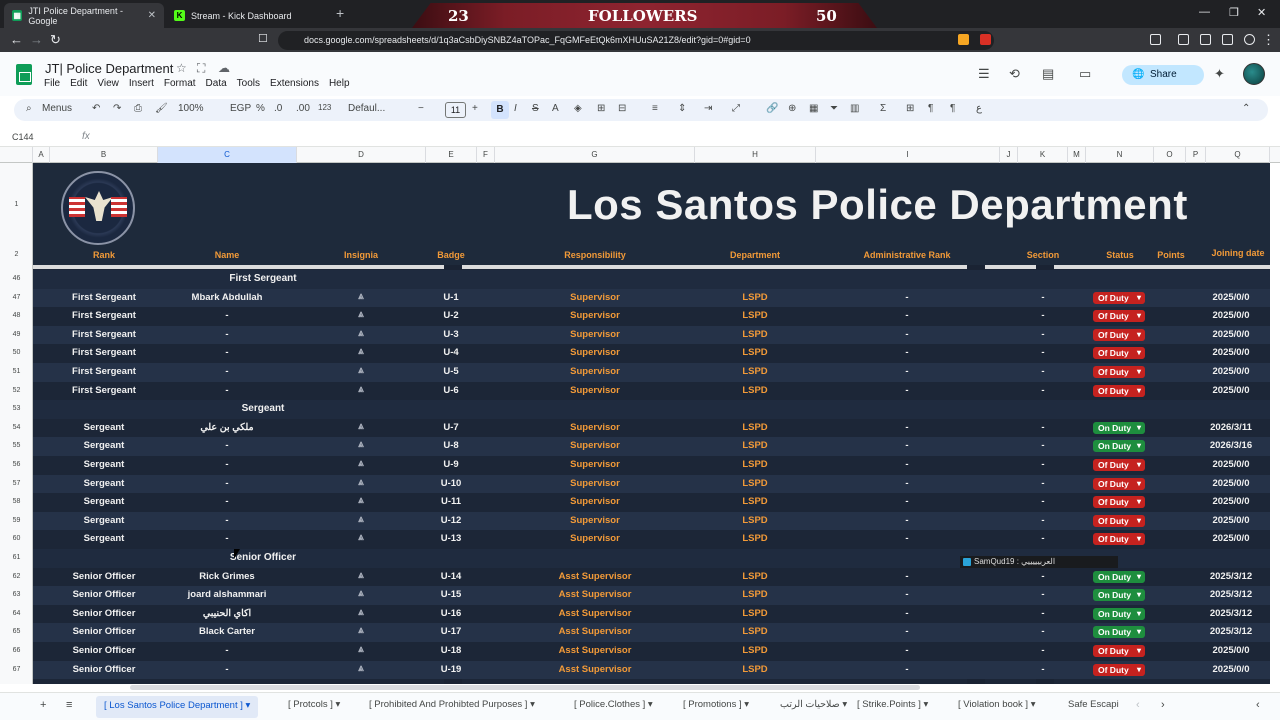 Image resolution: width=1280 pixels, height=720 pixels. Describe the element at coordinates (278, 108) in the screenshot. I see `decrease-decimal: .0` at that location.